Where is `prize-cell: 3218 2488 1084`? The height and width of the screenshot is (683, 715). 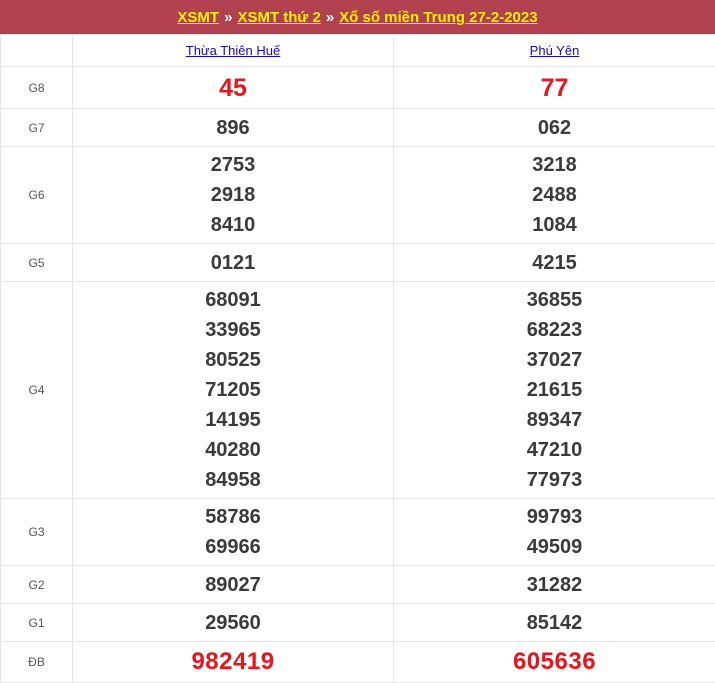
prize-cell: 3218 2488 1084 is located at coordinates (554, 195).